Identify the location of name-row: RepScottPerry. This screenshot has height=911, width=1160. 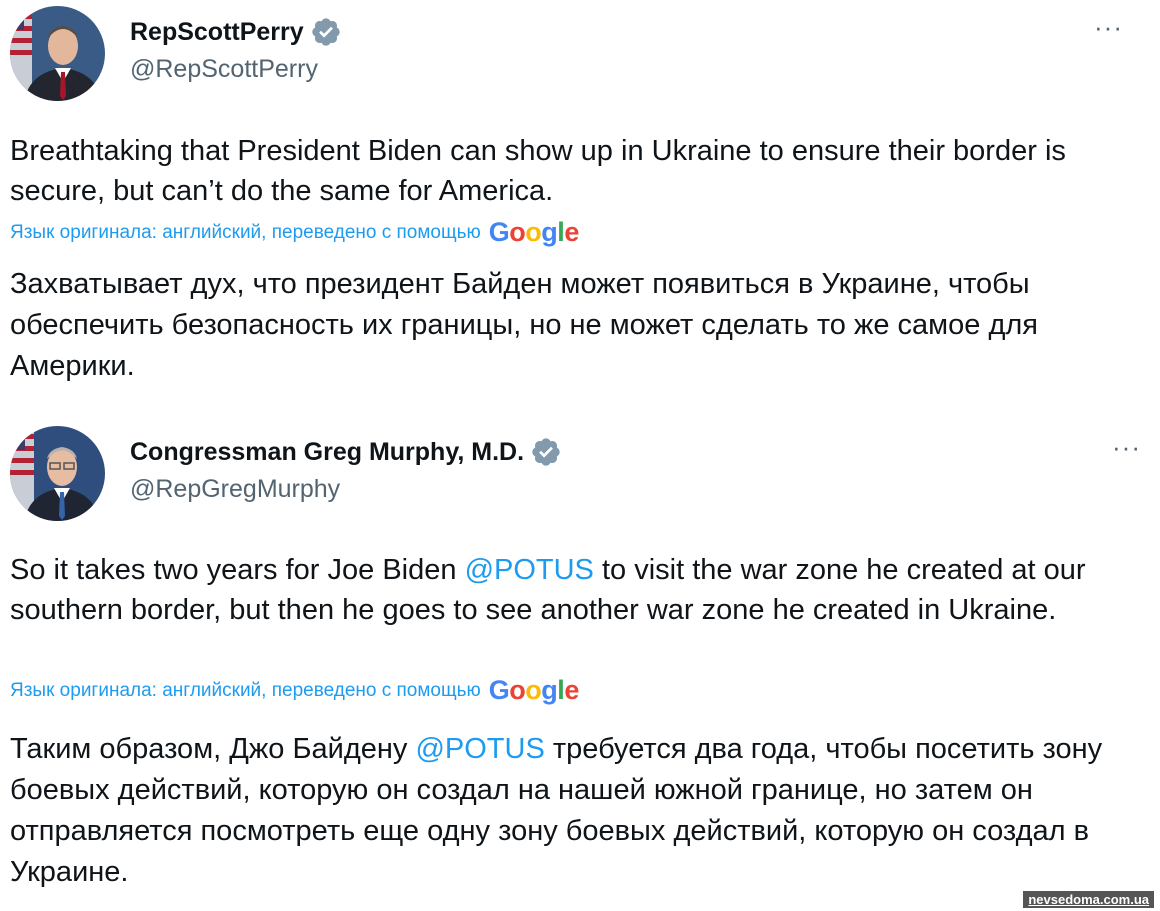
(236, 32).